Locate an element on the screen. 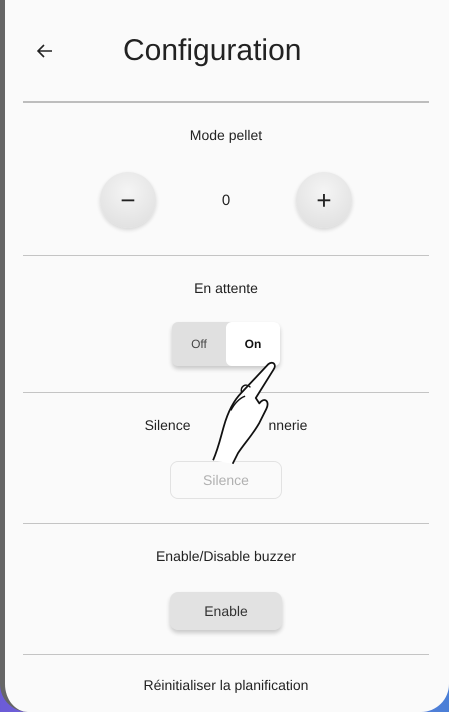  back-arrow-icon is located at coordinates (45, 51).